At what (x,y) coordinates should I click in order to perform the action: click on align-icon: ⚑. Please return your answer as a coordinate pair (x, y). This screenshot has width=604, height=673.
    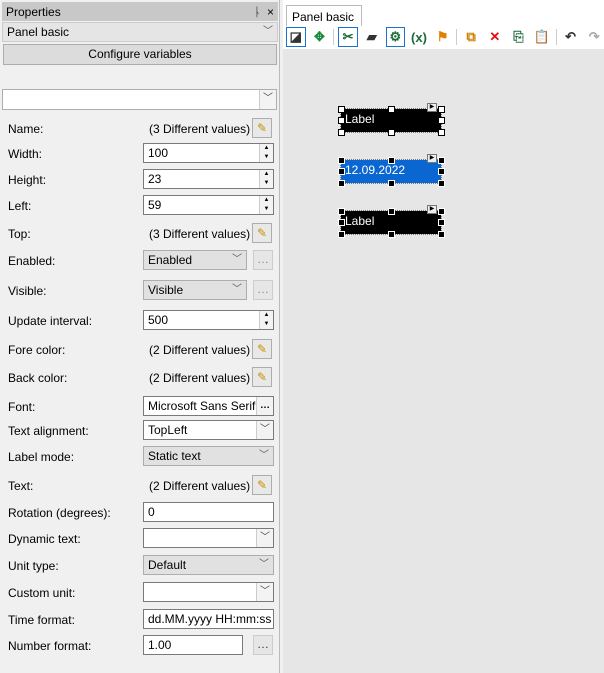
    Looking at the image, I should click on (443, 37).